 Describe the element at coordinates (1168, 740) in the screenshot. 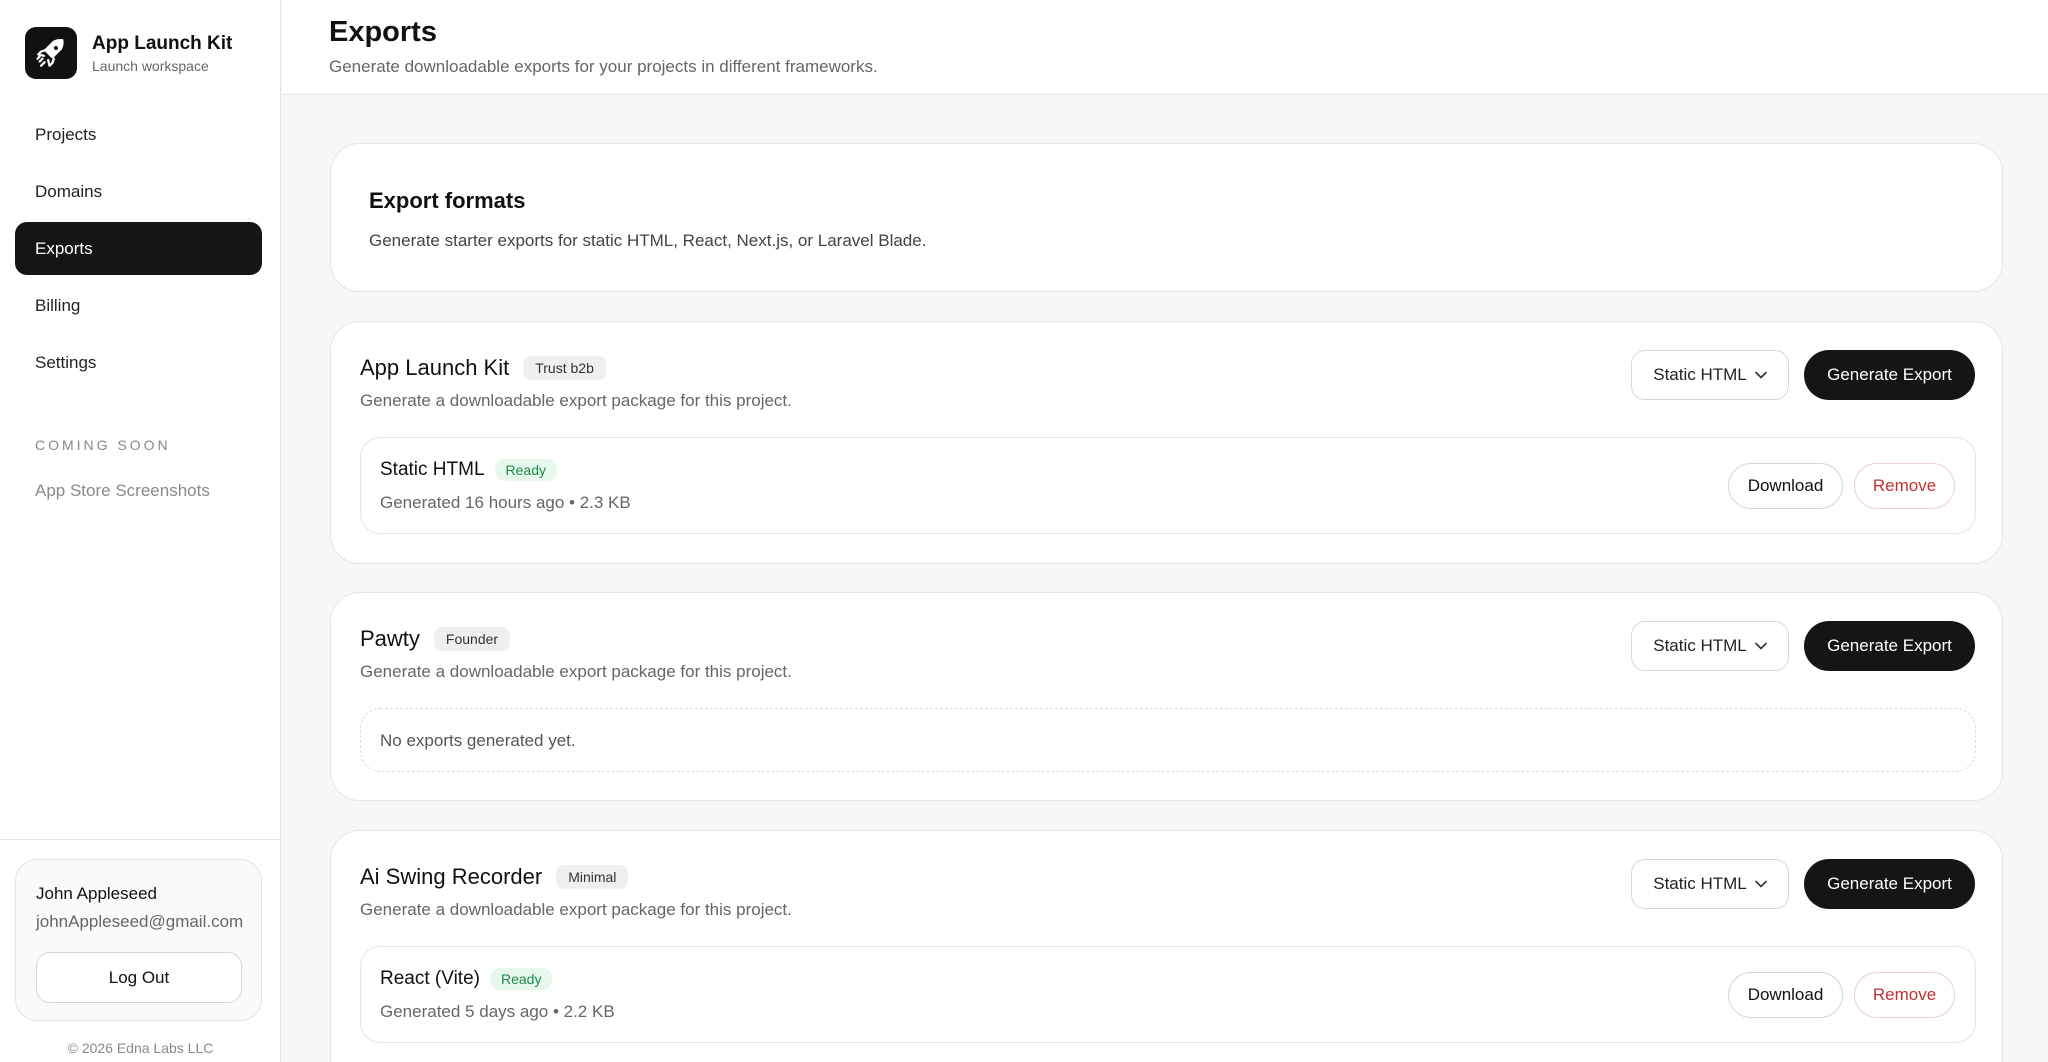

I see `empty-exports: No exports generated yet.` at that location.